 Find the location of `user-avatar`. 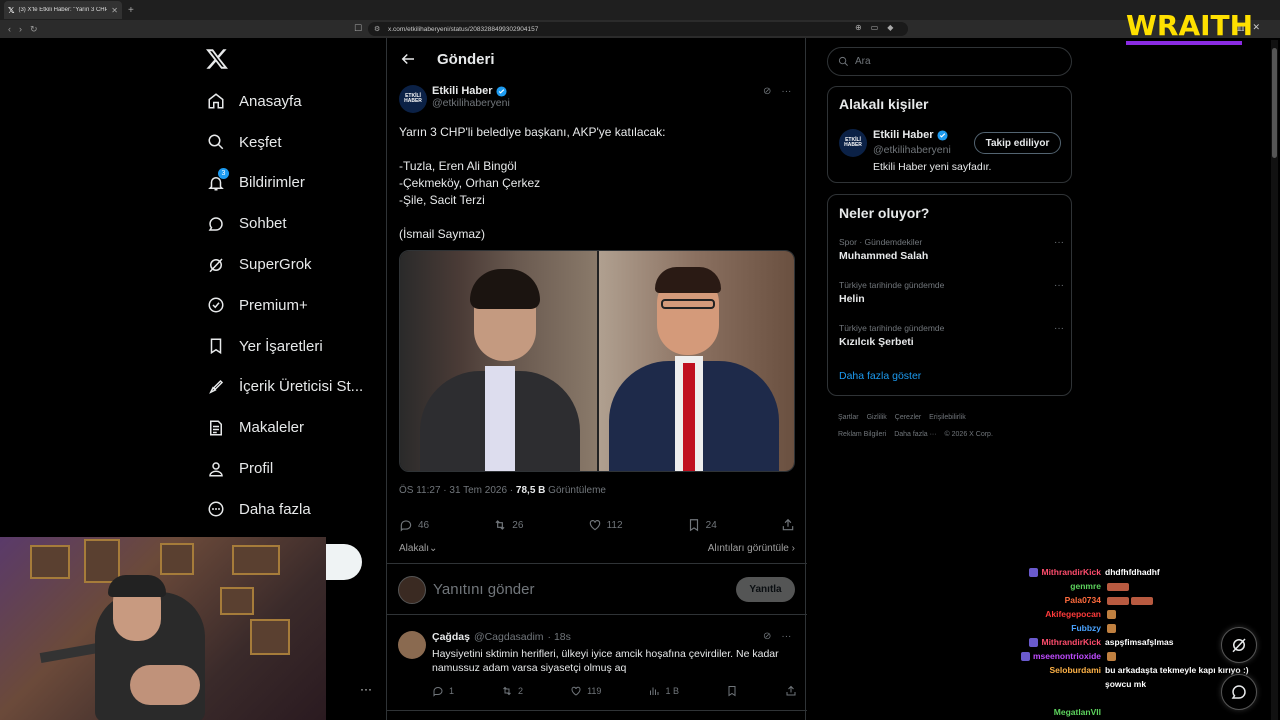

user-avatar is located at coordinates (412, 590).